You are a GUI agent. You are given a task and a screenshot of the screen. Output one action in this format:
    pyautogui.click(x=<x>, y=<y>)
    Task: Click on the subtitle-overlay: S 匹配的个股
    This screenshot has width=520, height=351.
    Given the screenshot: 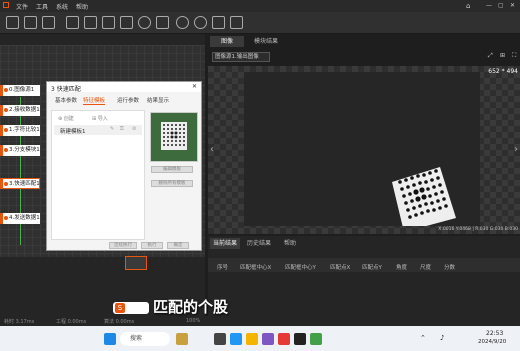 What is the action you would take?
    pyautogui.click(x=195, y=307)
    